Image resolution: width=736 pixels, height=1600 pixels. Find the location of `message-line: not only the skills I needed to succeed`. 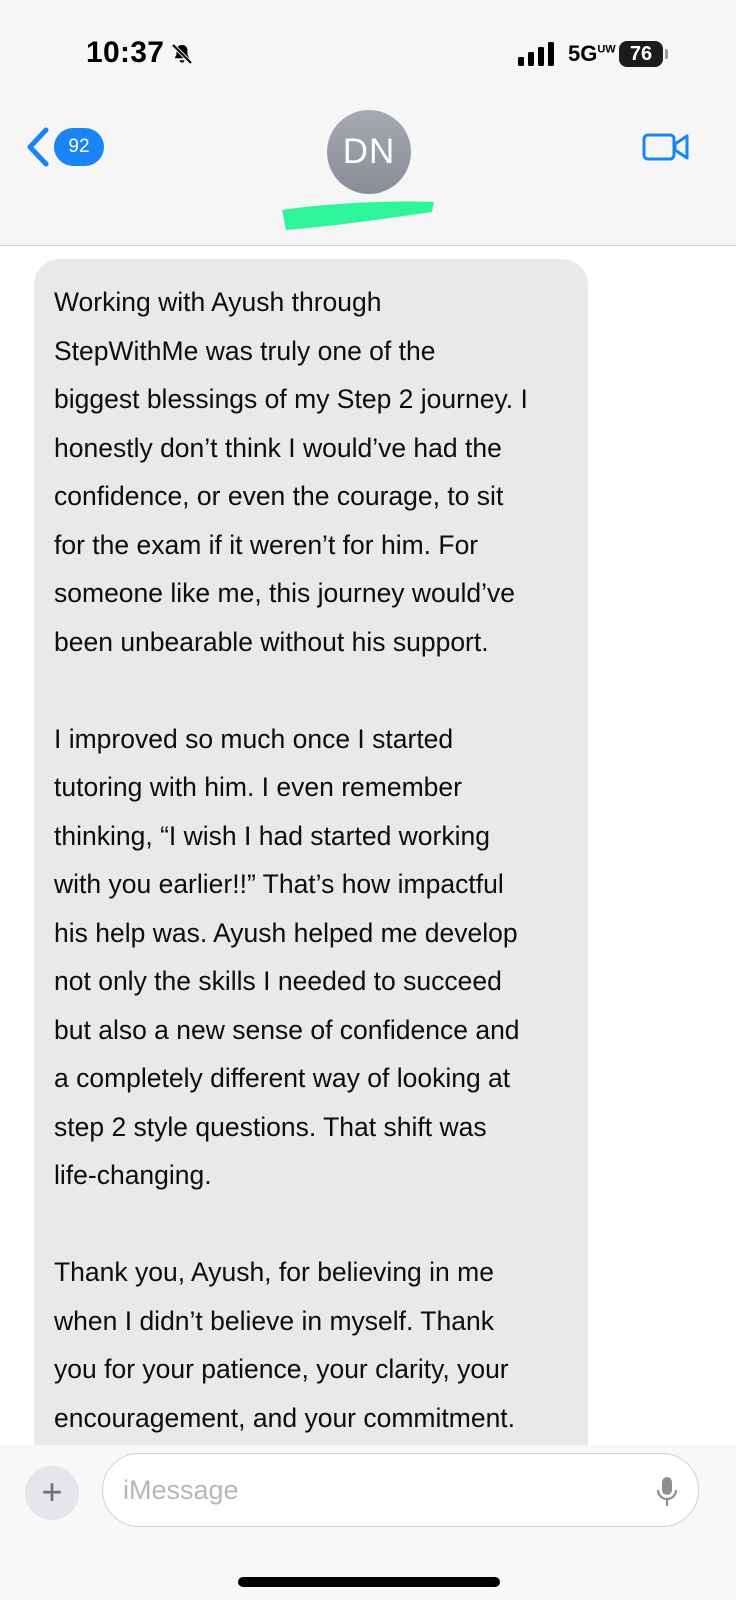

message-line: not only the skills I needed to succeed is located at coordinates (278, 981).